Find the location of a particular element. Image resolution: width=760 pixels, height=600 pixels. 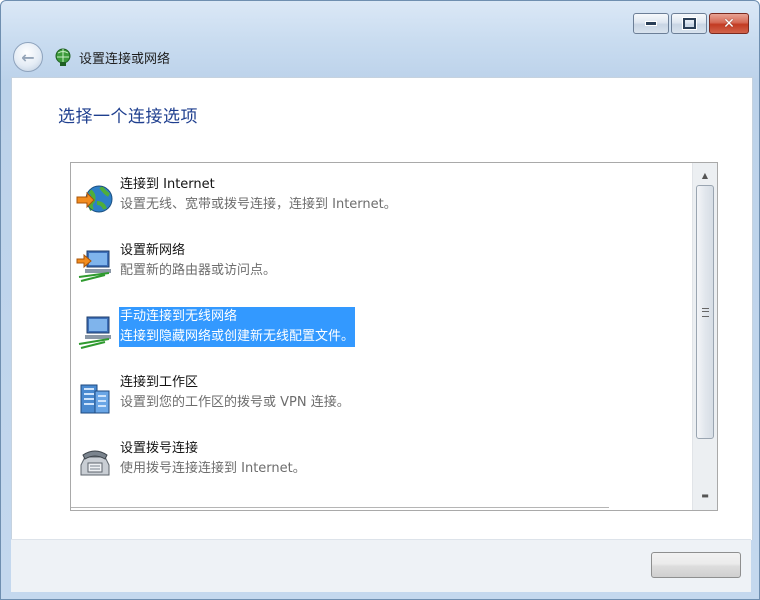

minimize-button is located at coordinates (651, 23).